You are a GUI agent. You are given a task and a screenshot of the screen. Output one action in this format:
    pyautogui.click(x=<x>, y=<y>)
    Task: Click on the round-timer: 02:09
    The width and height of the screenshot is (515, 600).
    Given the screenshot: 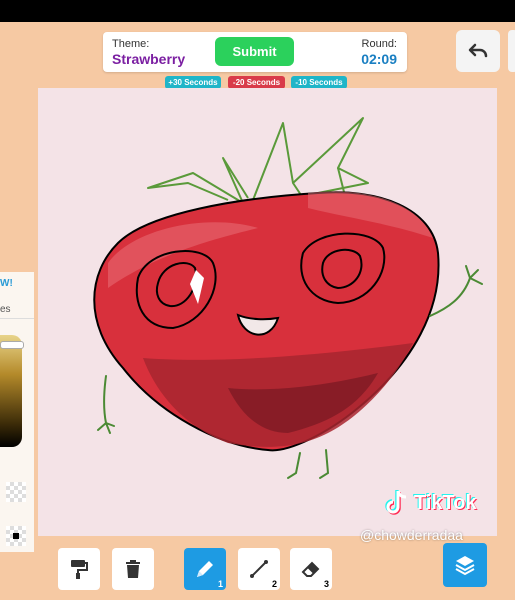 What is the action you would take?
    pyautogui.click(x=379, y=59)
    